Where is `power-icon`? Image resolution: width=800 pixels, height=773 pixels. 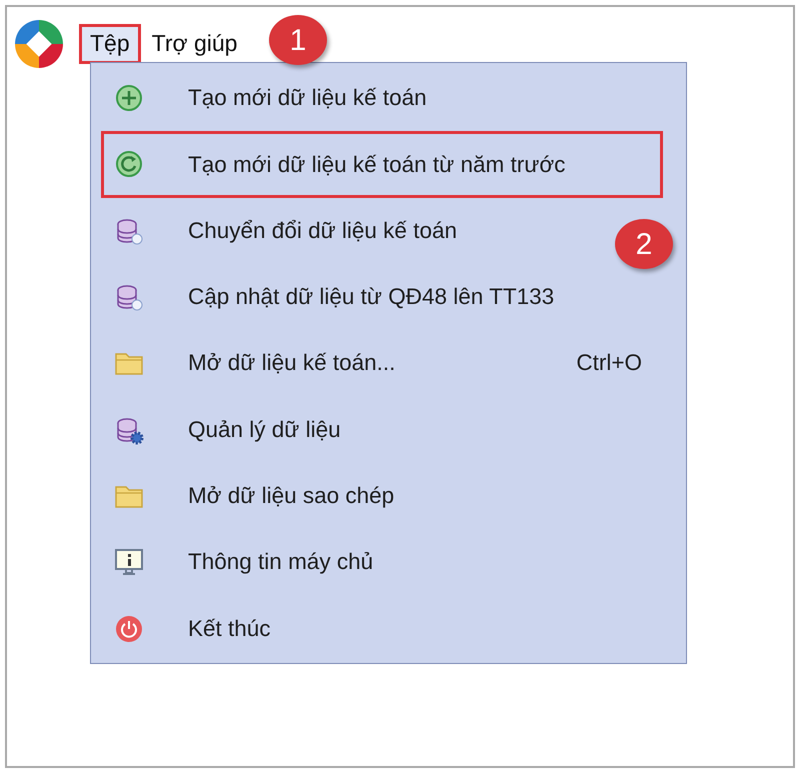
power-icon is located at coordinates (129, 629).